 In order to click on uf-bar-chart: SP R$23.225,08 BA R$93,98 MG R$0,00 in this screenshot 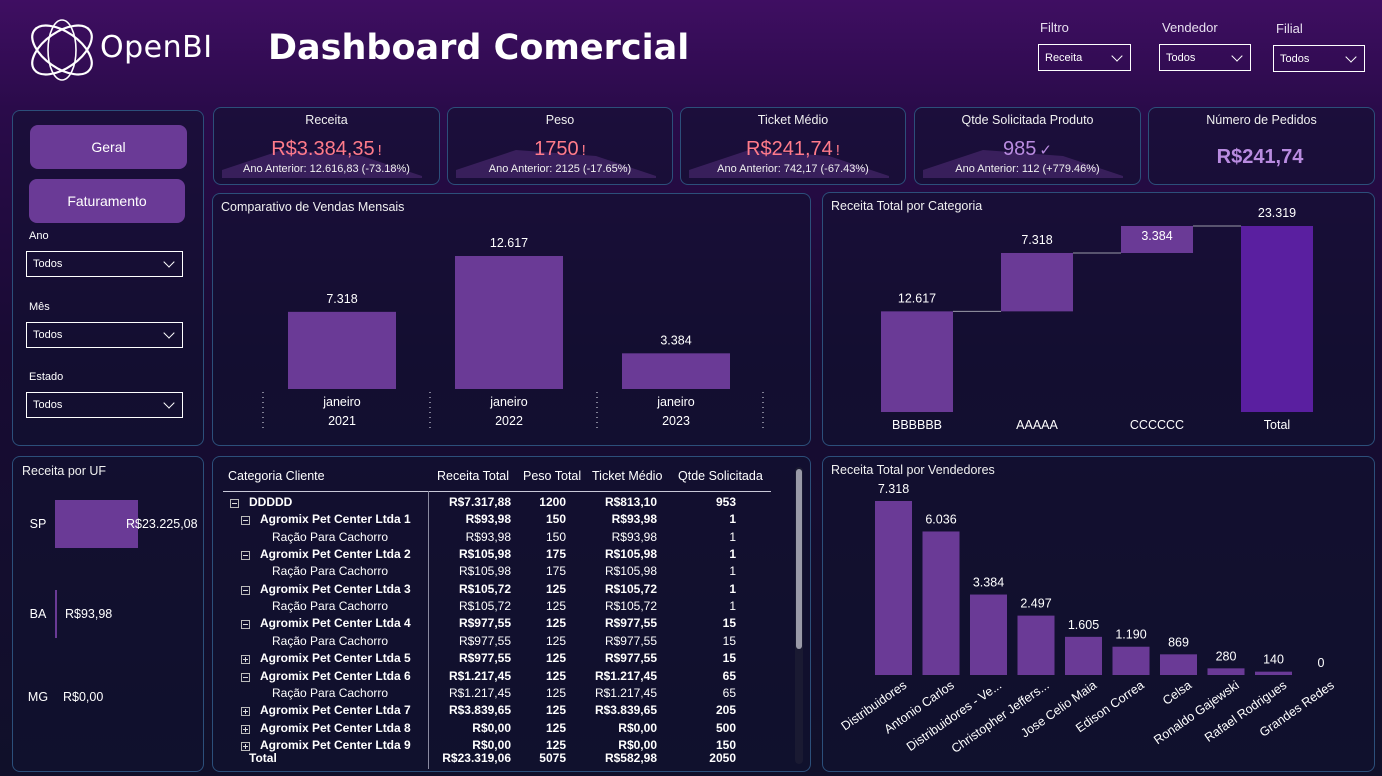, I will do `click(113, 602)`.